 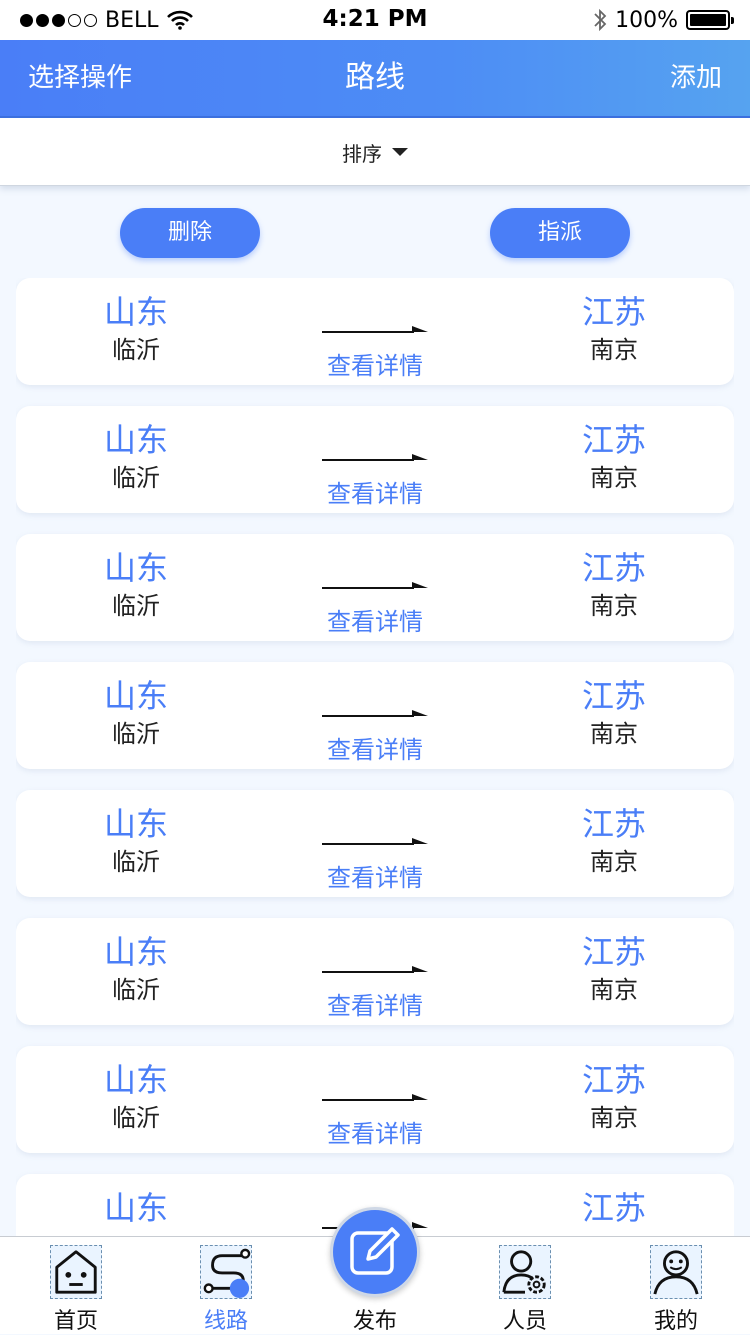 I want to click on sort-bar: 排序, so click(x=375, y=152).